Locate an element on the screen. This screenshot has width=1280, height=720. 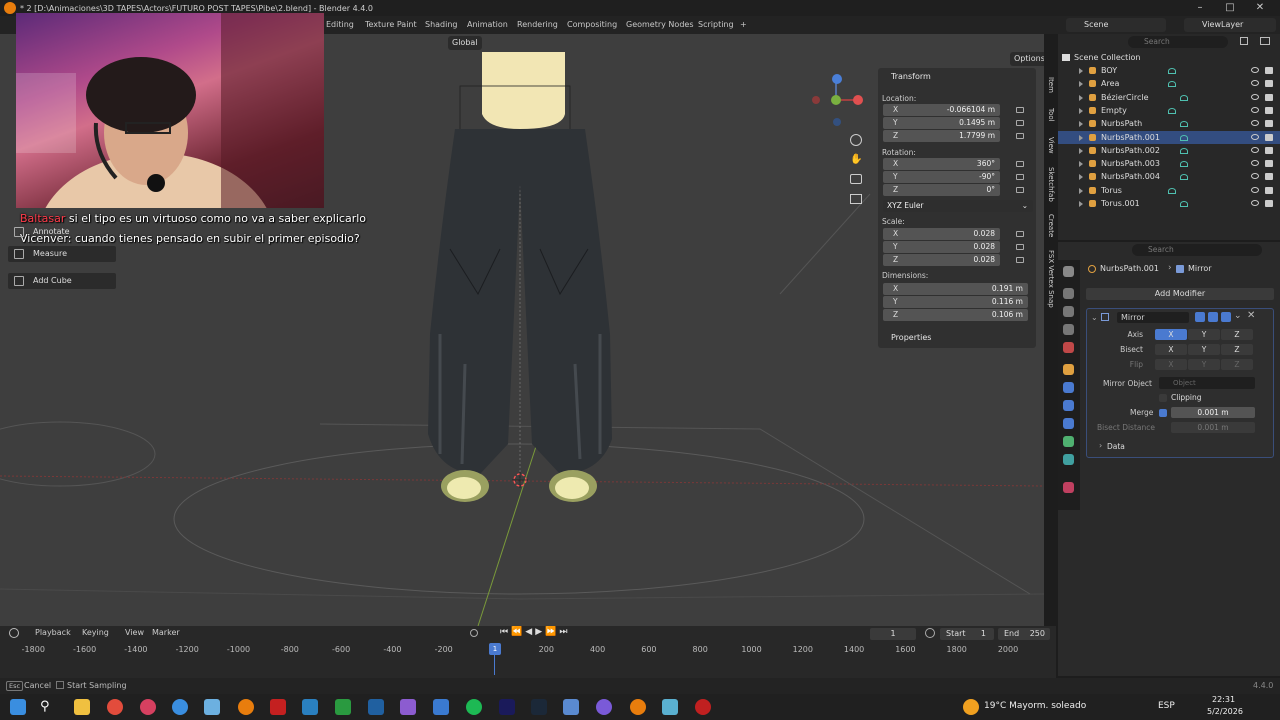
outliner-item: BézierCircle is located at coordinates (1169, 97).